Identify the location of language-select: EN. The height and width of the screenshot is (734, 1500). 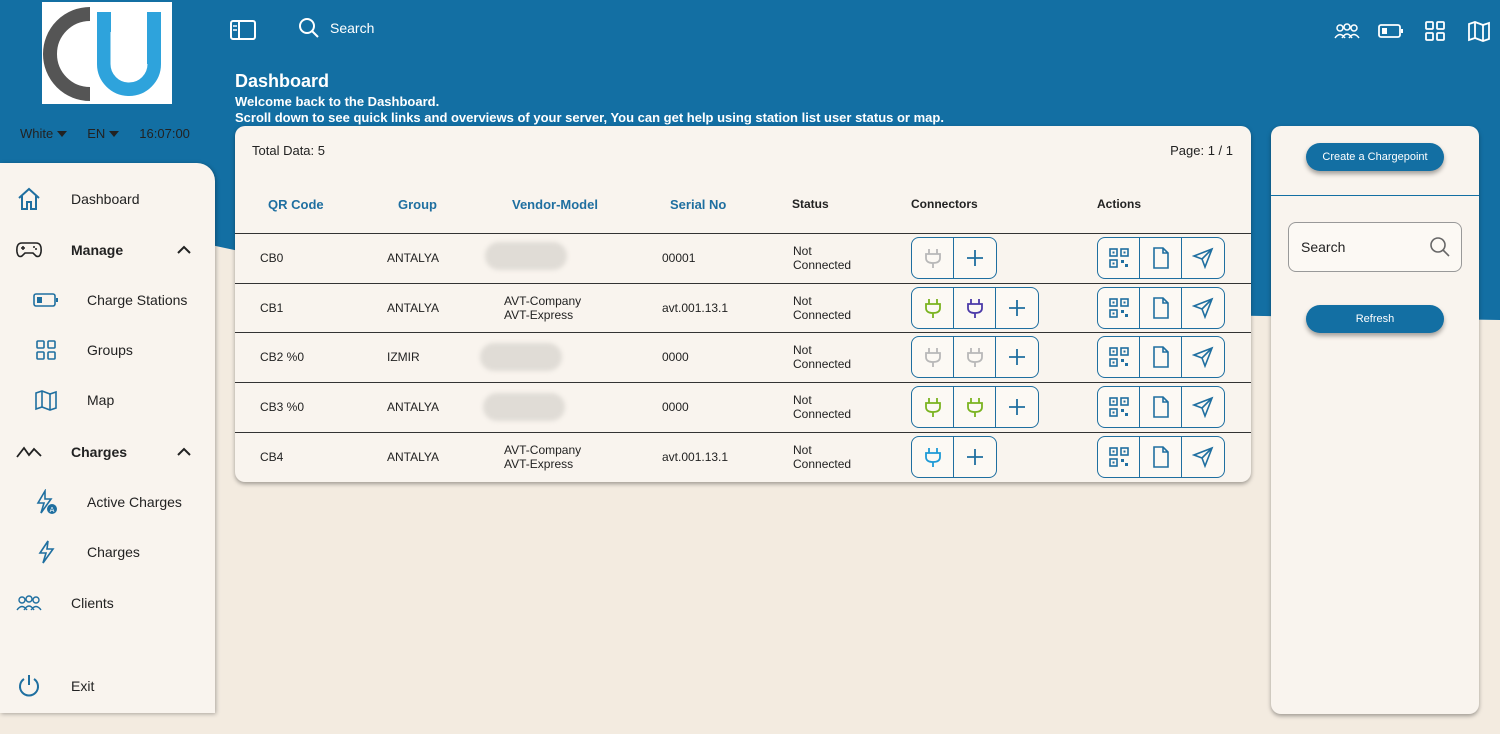
(103, 133).